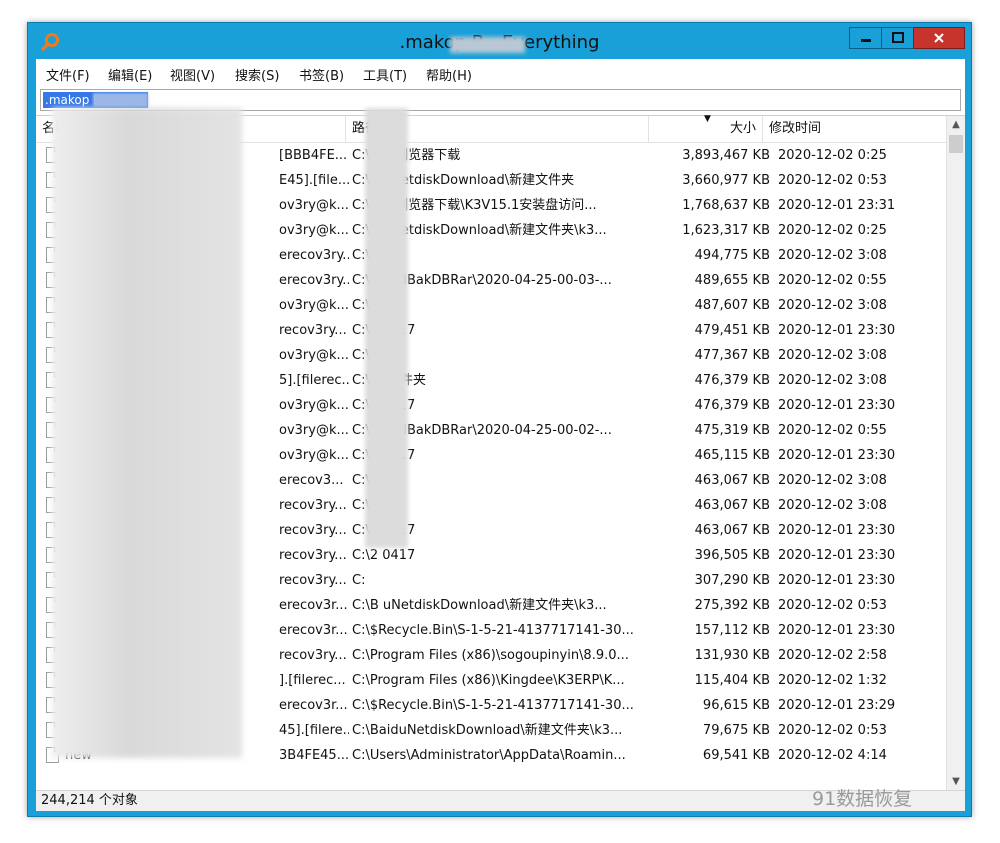 Image resolution: width=1000 pixels, height=843 pixels. I want to click on sort-descending-icon: ▼, so click(707, 119).